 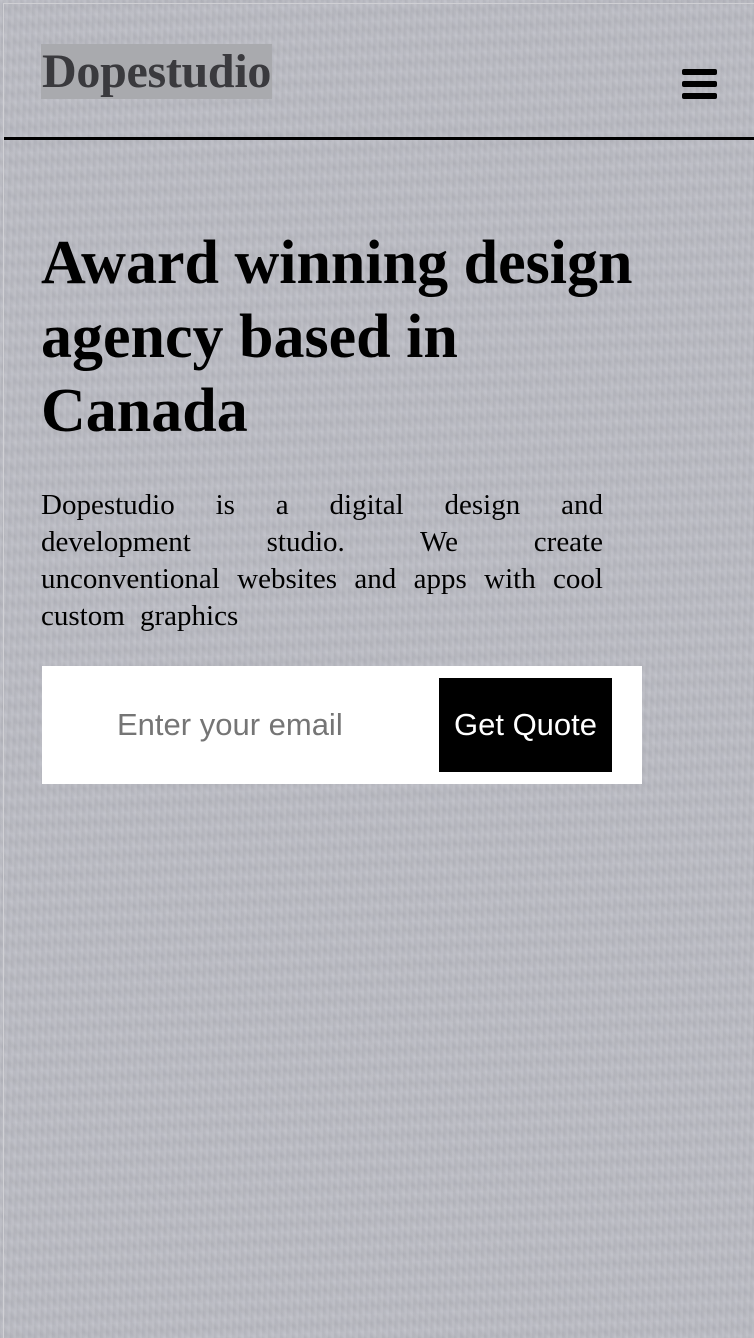 I want to click on menu-bar-middle, so click(x=699, y=84).